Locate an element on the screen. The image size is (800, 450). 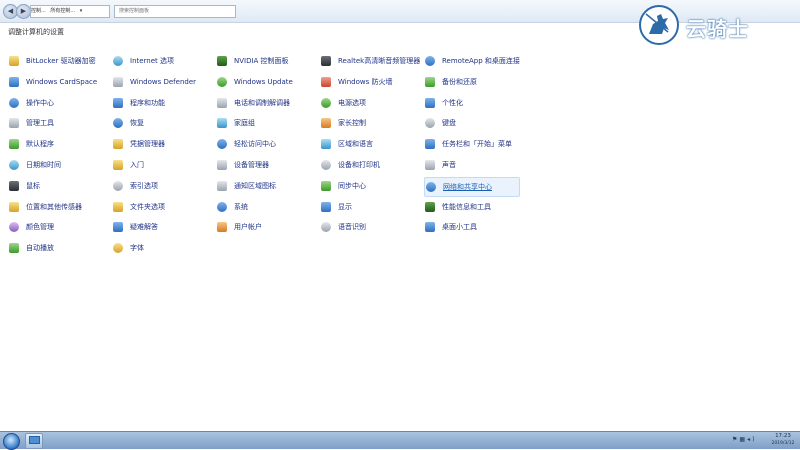
network-icon: ▦ is located at coordinates (743, 439).